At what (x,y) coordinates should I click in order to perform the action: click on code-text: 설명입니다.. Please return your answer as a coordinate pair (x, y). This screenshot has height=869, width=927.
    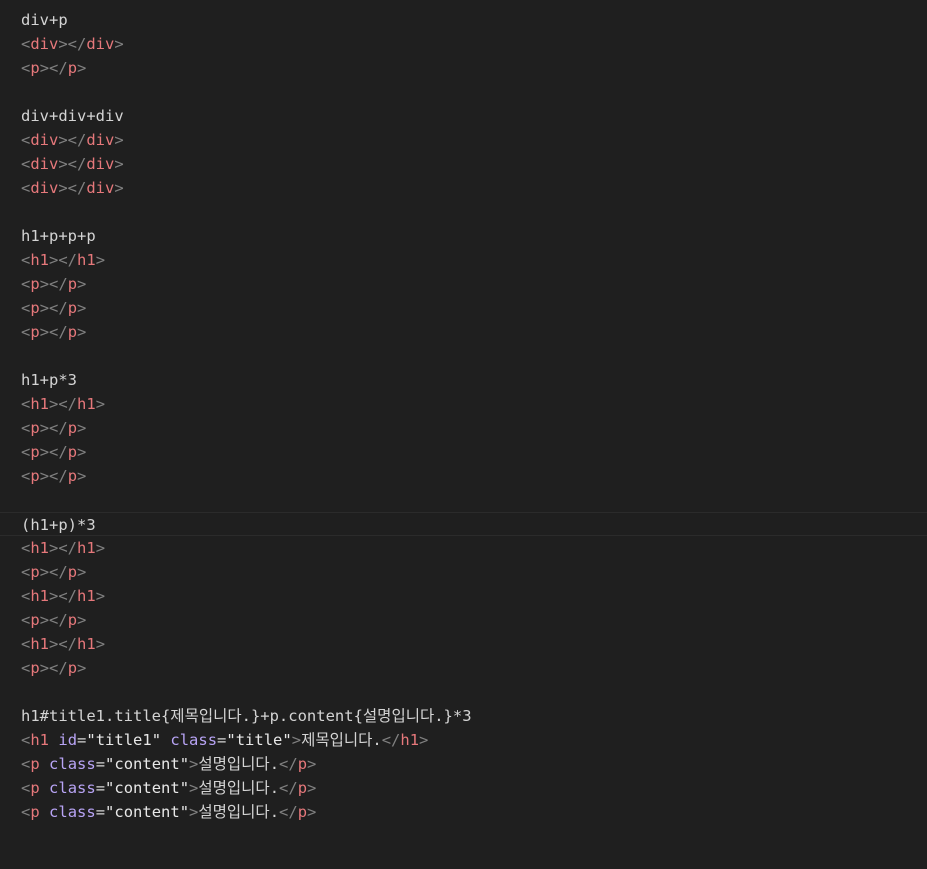
    Looking at the image, I should click on (239, 764).